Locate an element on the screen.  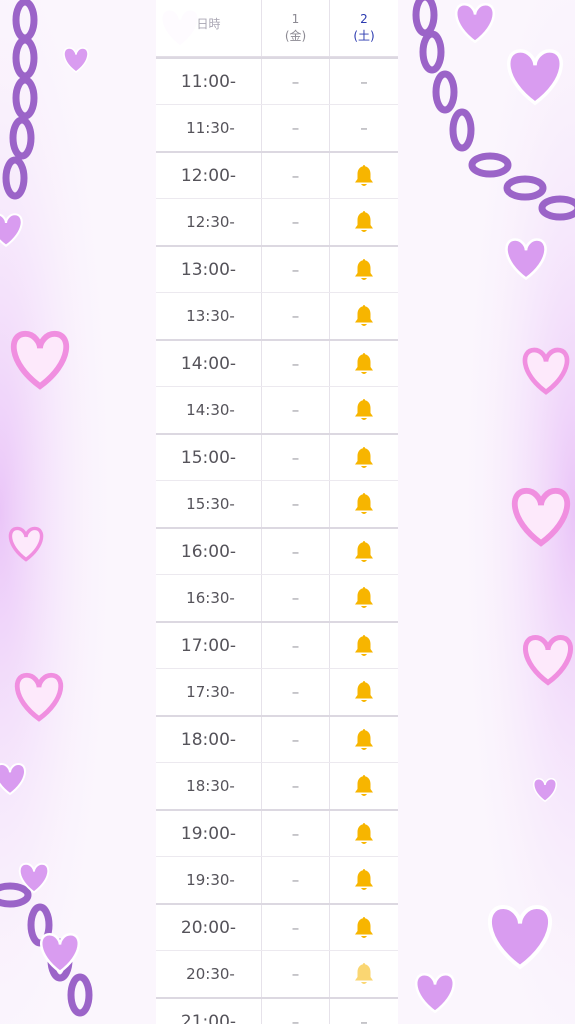
time-slot-label: 18:00- is located at coordinates (209, 739).